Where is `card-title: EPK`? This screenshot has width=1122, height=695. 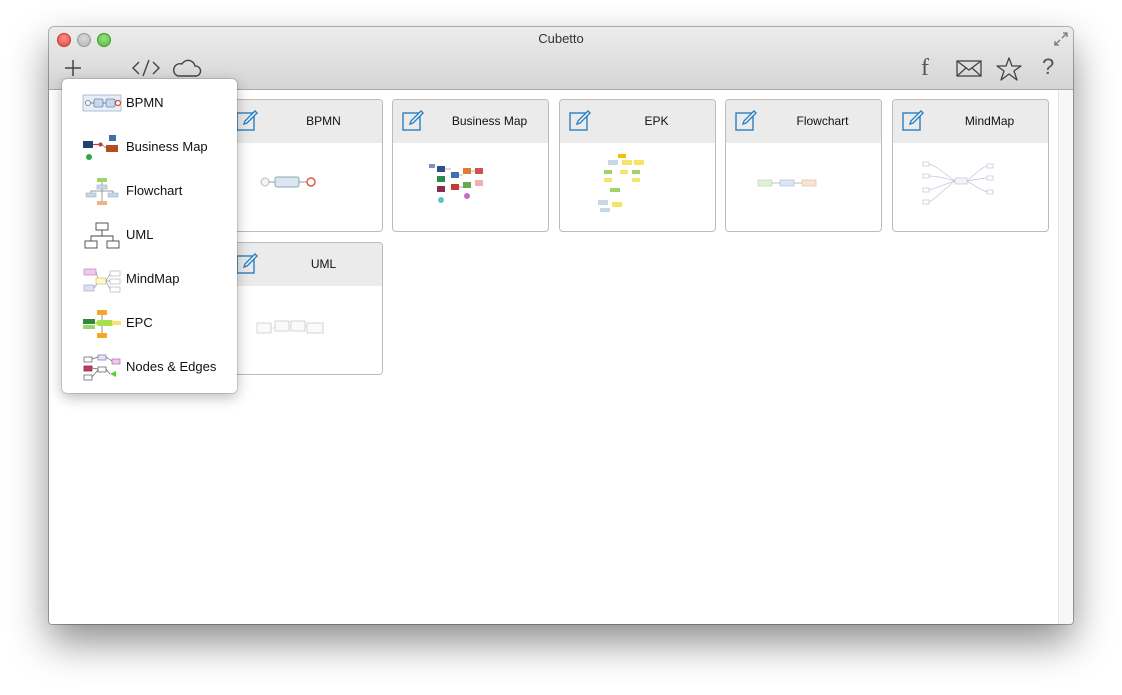
card-title: EPK is located at coordinates (656, 121).